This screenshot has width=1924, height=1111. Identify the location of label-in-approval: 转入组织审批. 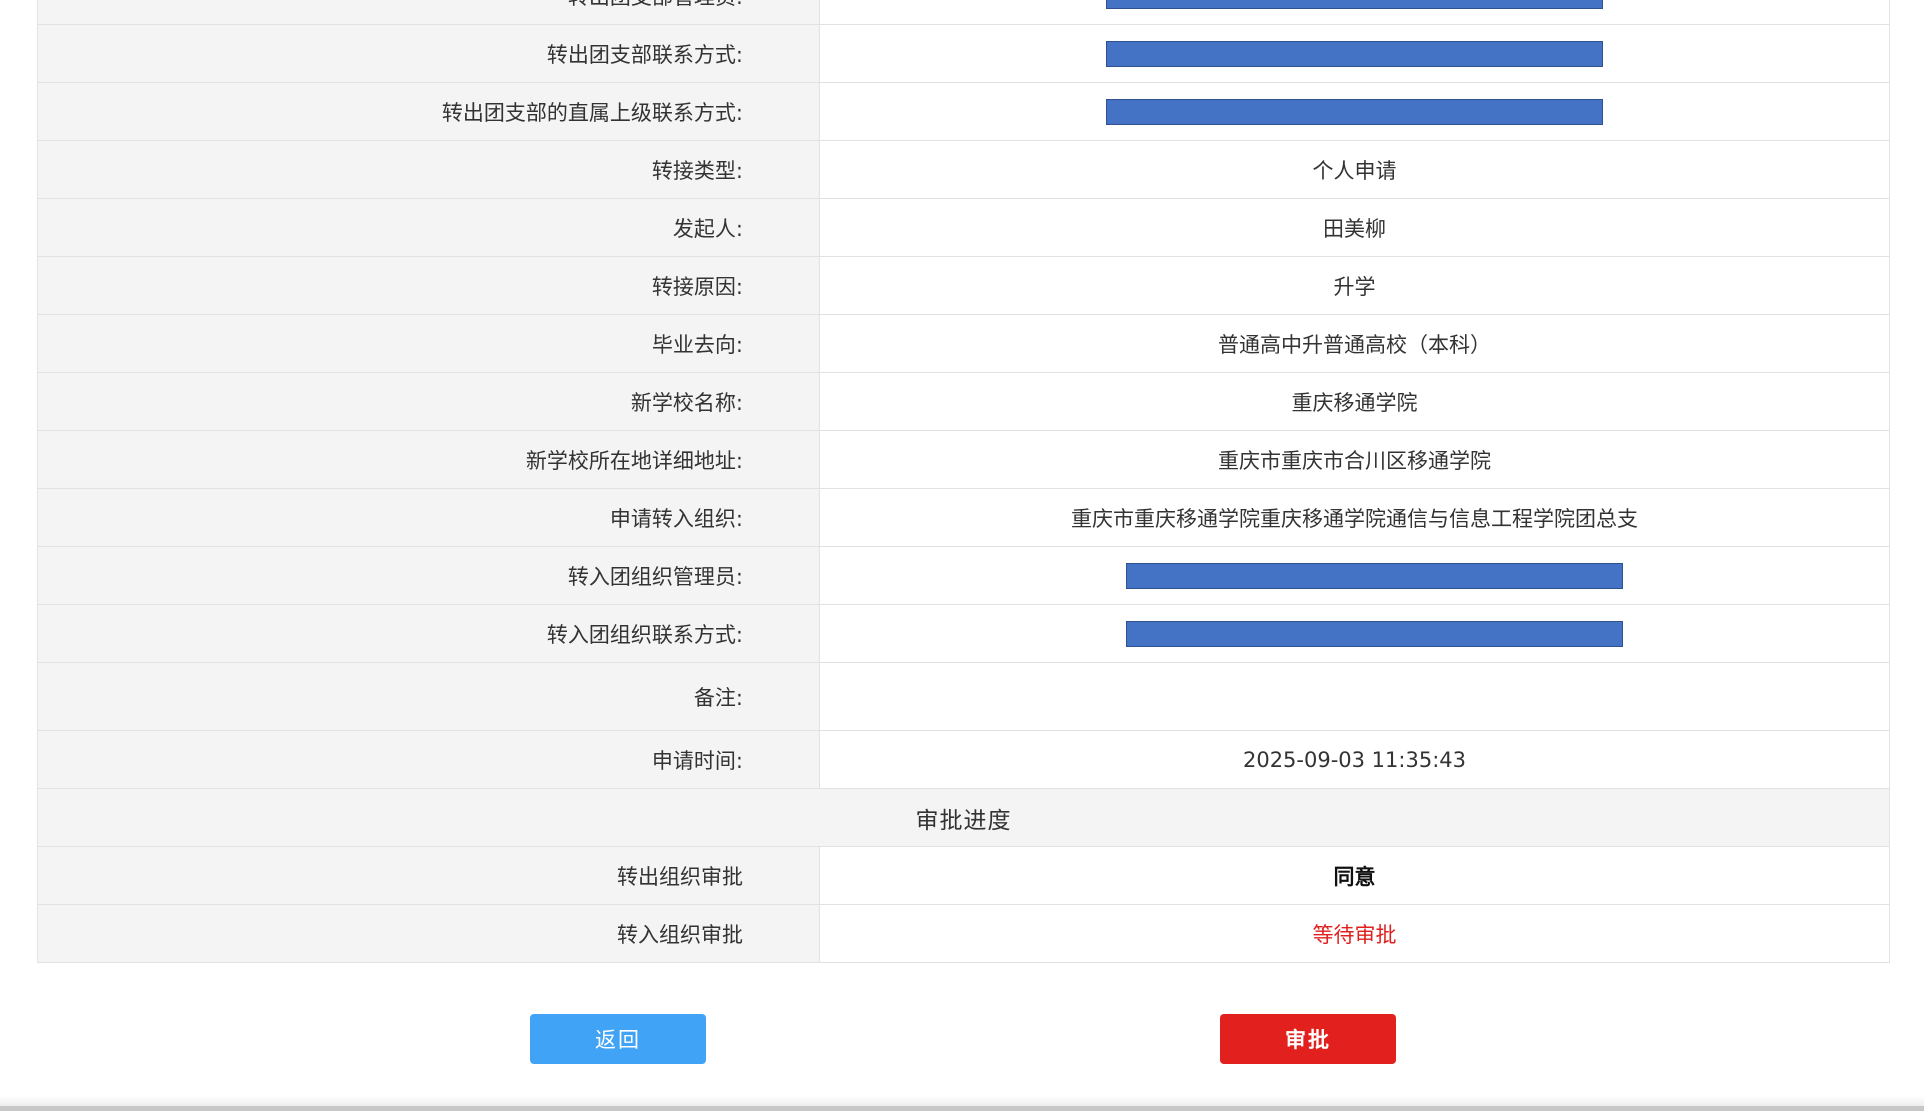
(428, 933).